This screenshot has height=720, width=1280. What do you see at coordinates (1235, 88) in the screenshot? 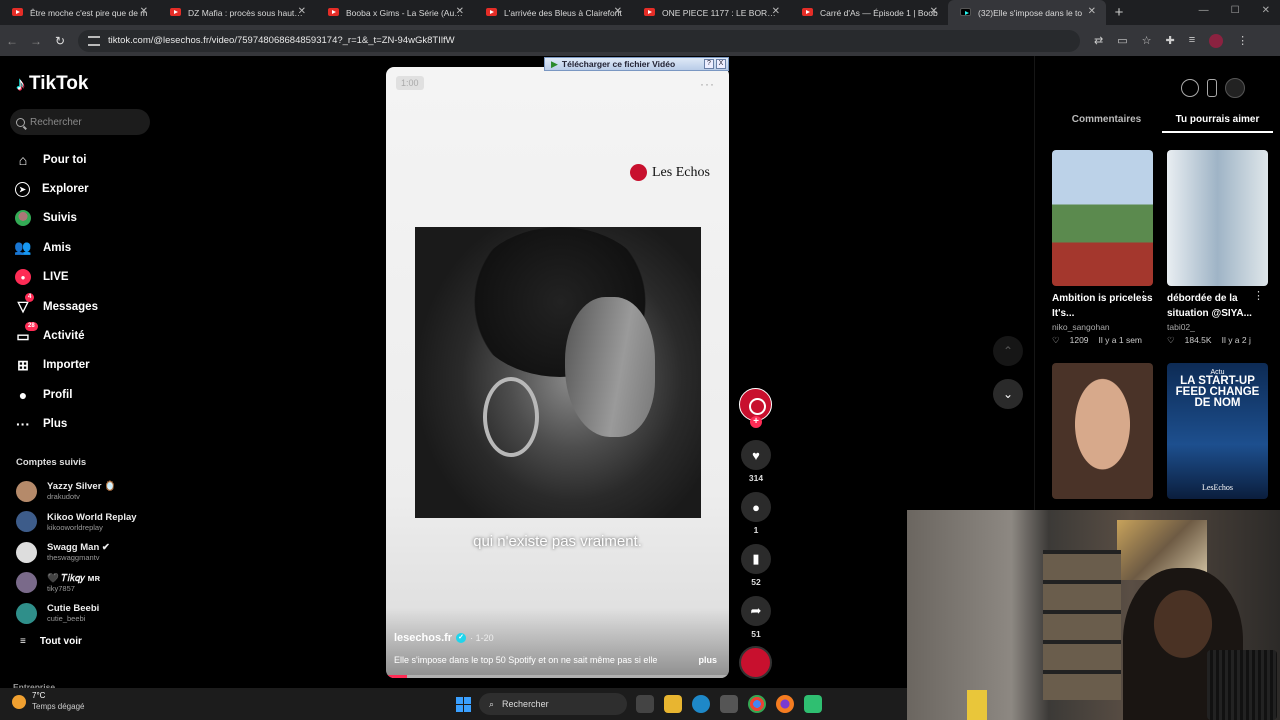
I see `user-avatar` at bounding box center [1235, 88].